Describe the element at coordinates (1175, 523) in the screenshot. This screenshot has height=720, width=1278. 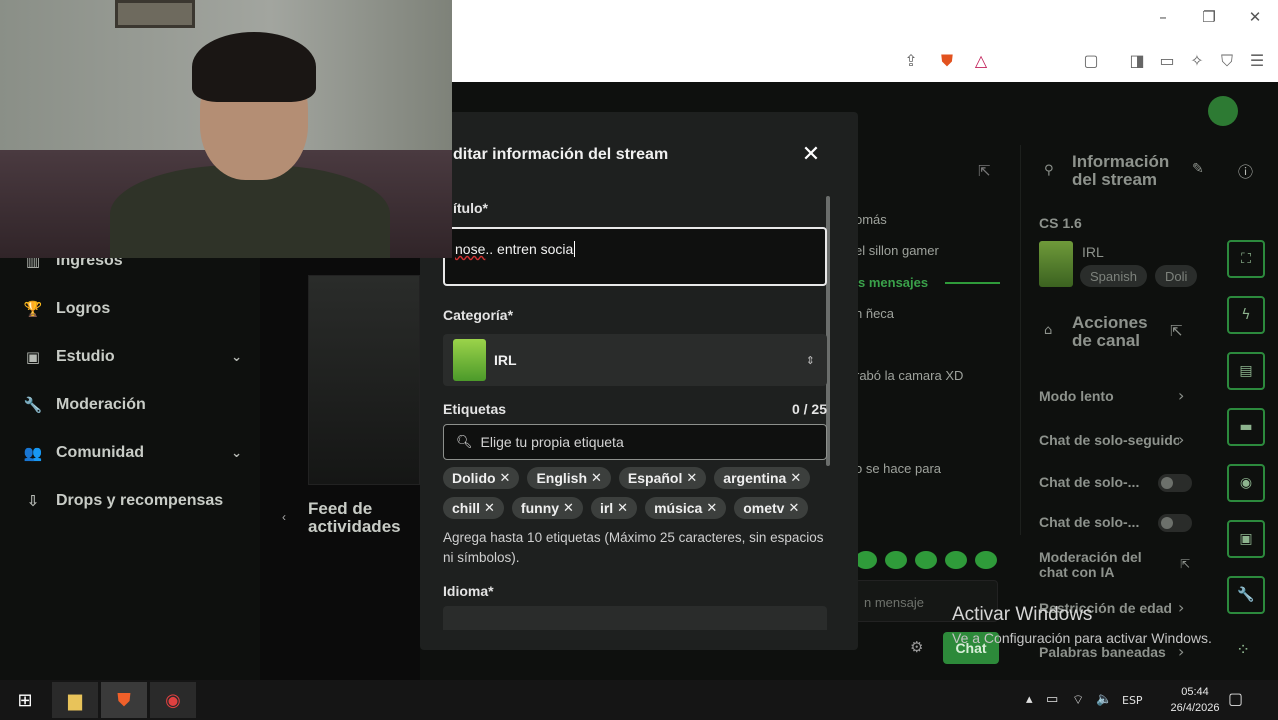
I see `emote-only-toggle` at that location.